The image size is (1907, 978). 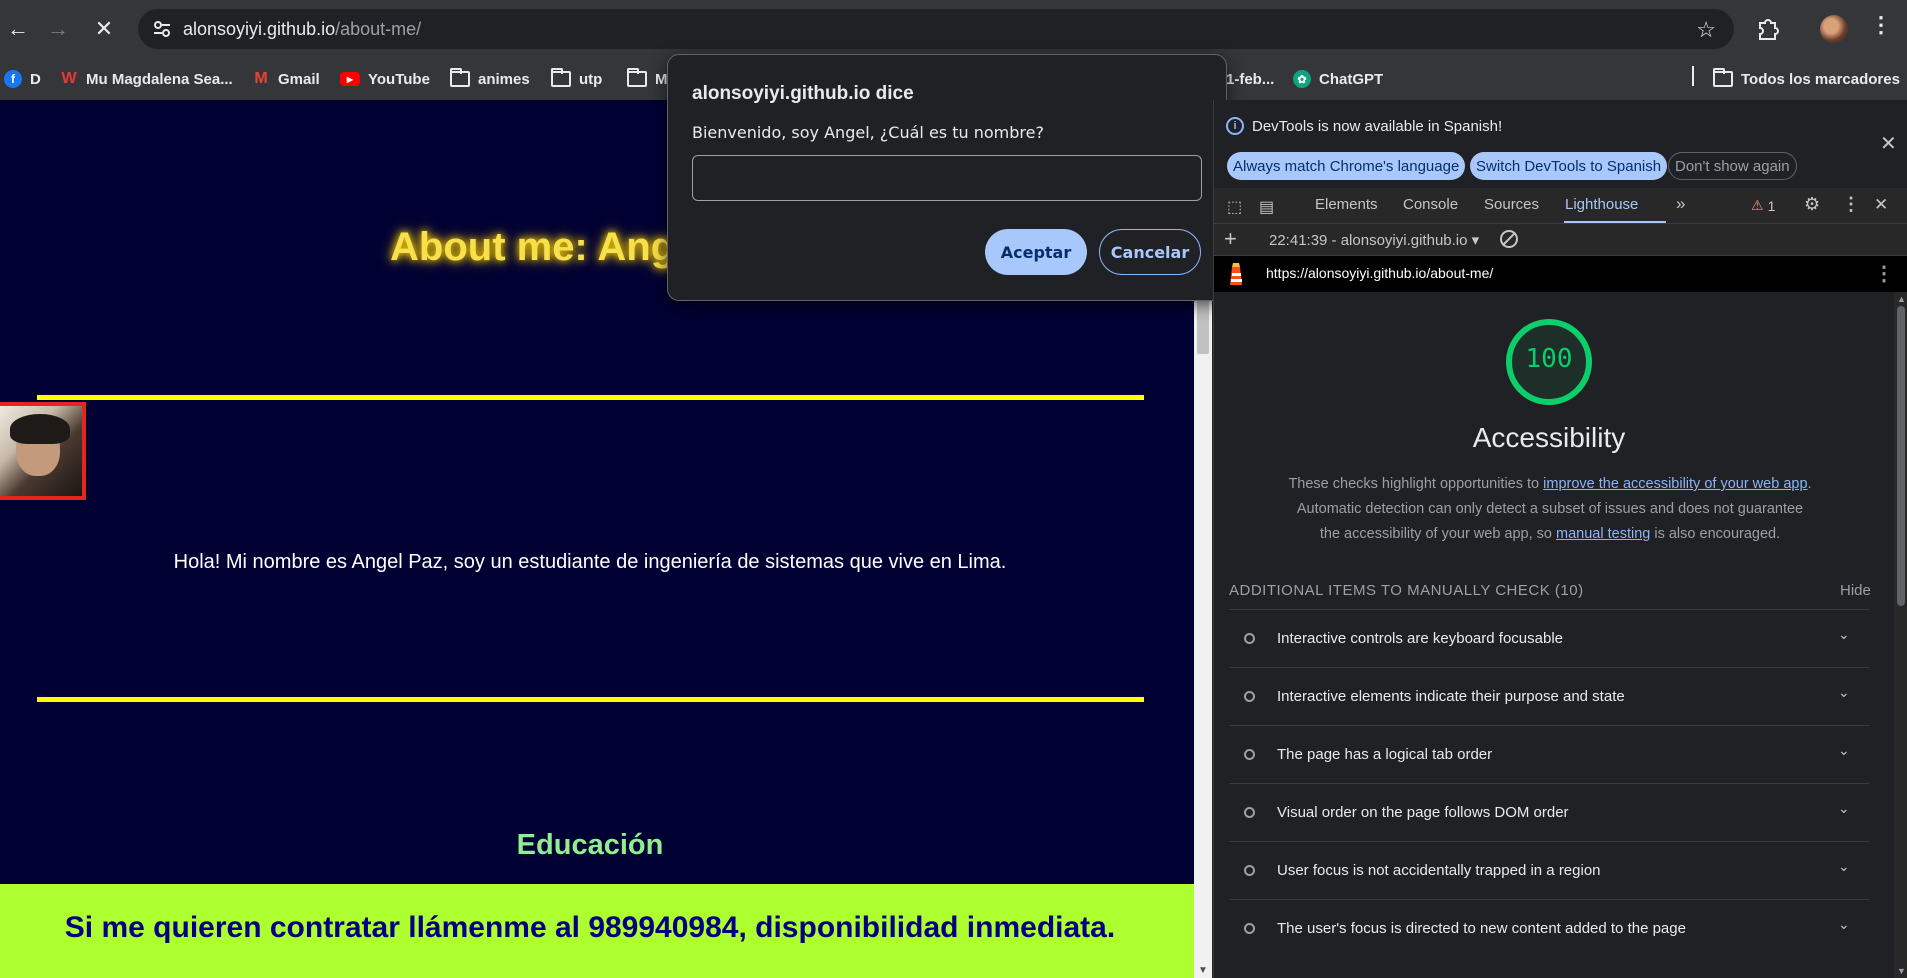 What do you see at coordinates (1883, 204) in the screenshot?
I see `close-devtools-icon: ✕` at bounding box center [1883, 204].